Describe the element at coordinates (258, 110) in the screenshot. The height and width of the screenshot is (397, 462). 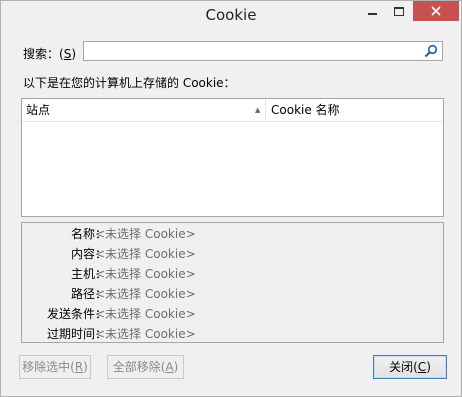
I see `sort-ascending-icon: ▲` at that location.